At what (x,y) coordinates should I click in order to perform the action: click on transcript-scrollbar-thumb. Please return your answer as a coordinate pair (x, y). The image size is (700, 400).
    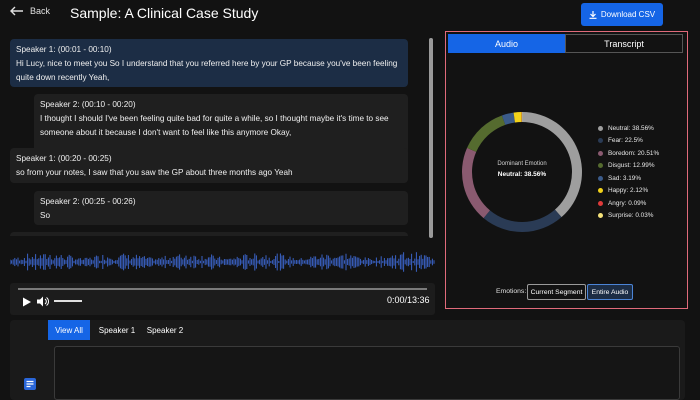
    Looking at the image, I should click on (431, 138).